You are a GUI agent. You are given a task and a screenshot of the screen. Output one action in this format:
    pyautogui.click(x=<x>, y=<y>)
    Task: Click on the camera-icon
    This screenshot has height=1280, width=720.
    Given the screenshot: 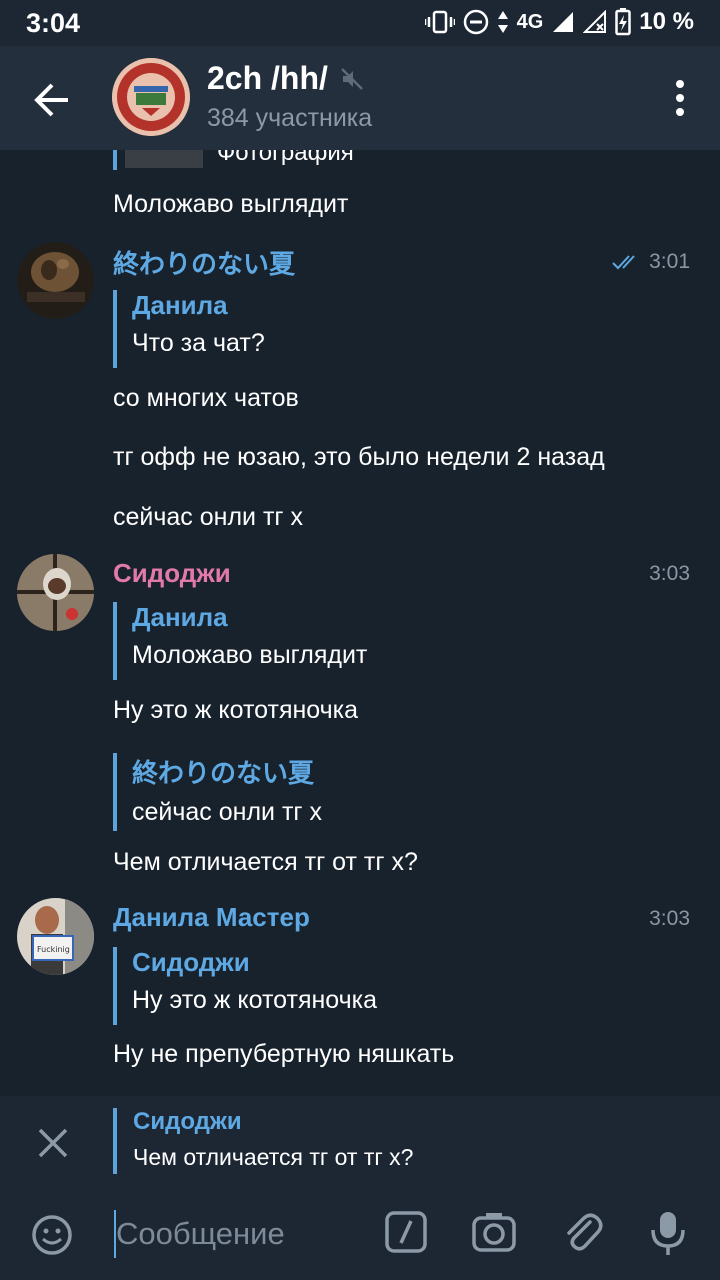 What is the action you would take?
    pyautogui.click(x=494, y=1232)
    